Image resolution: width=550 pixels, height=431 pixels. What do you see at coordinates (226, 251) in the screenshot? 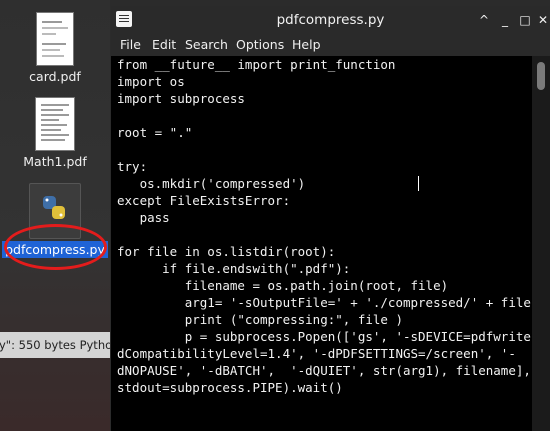
I see `code-line: for file in os.listdir(root):` at bounding box center [226, 251].